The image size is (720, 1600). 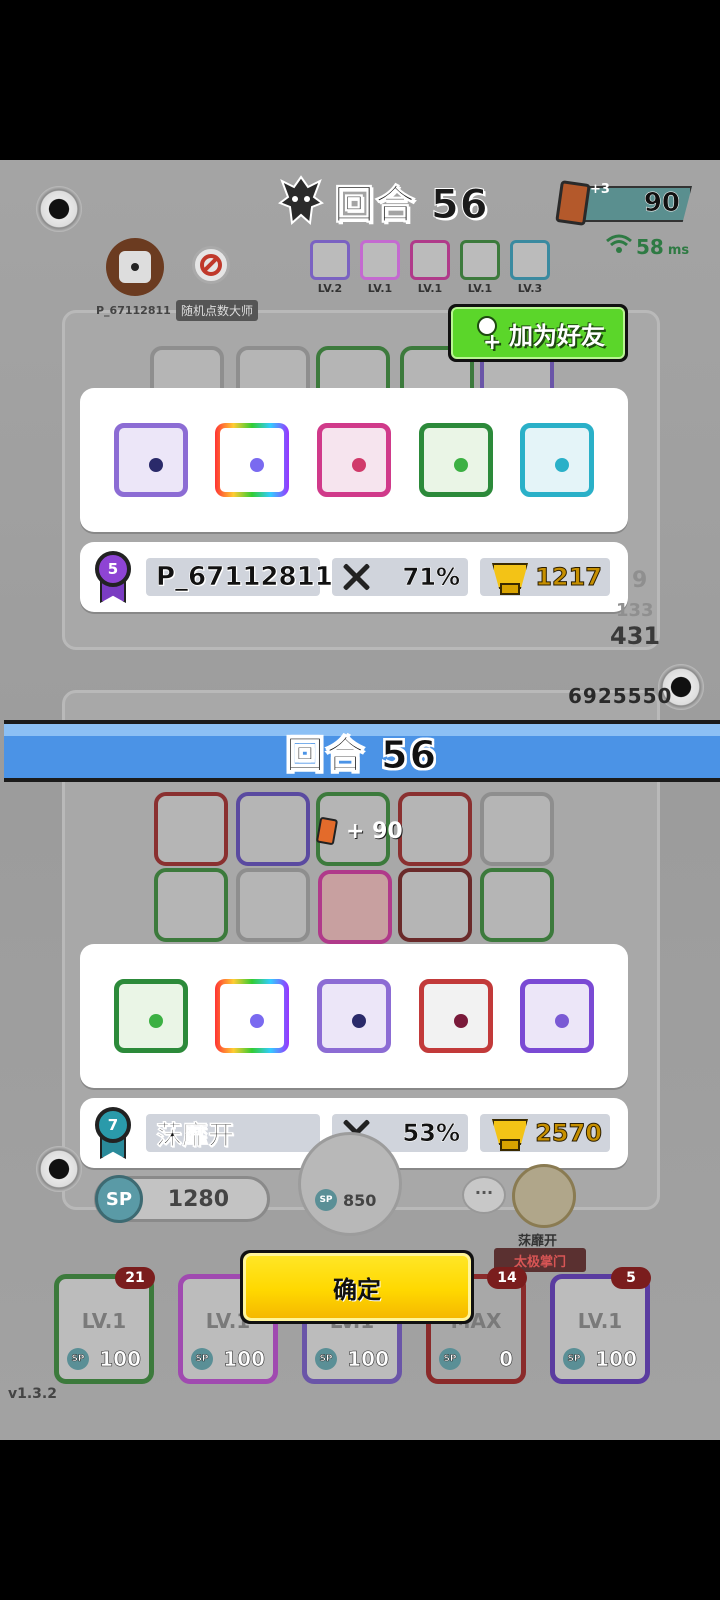 I want to click on loadout-slot: 5 LV.1 SP 100, so click(x=600, y=1325).